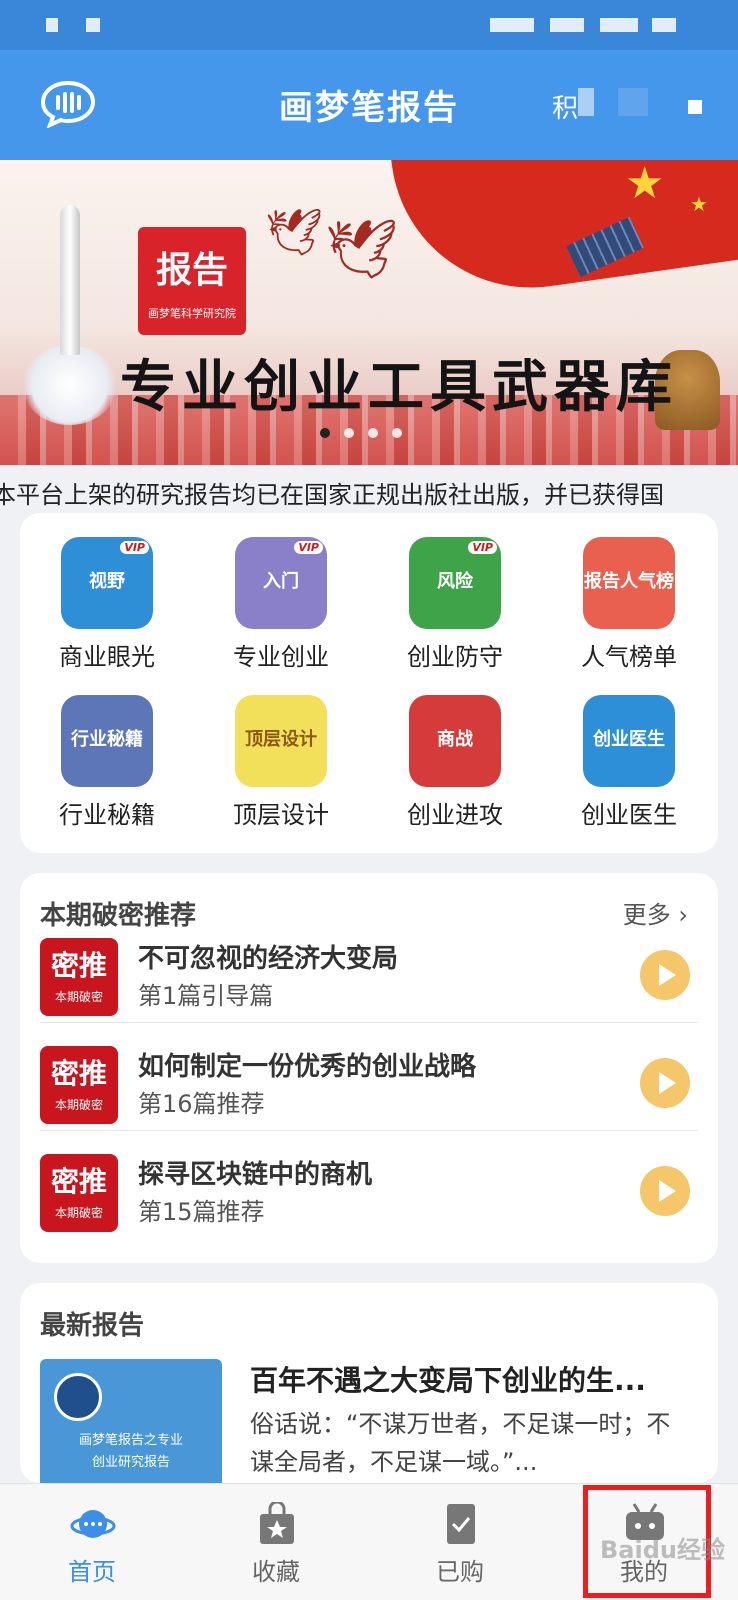  Describe the element at coordinates (369, 1199) in the screenshot. I see `recommend-item: 密推 本期破密 探寻区块链中的商机 第15篇推荐` at that location.